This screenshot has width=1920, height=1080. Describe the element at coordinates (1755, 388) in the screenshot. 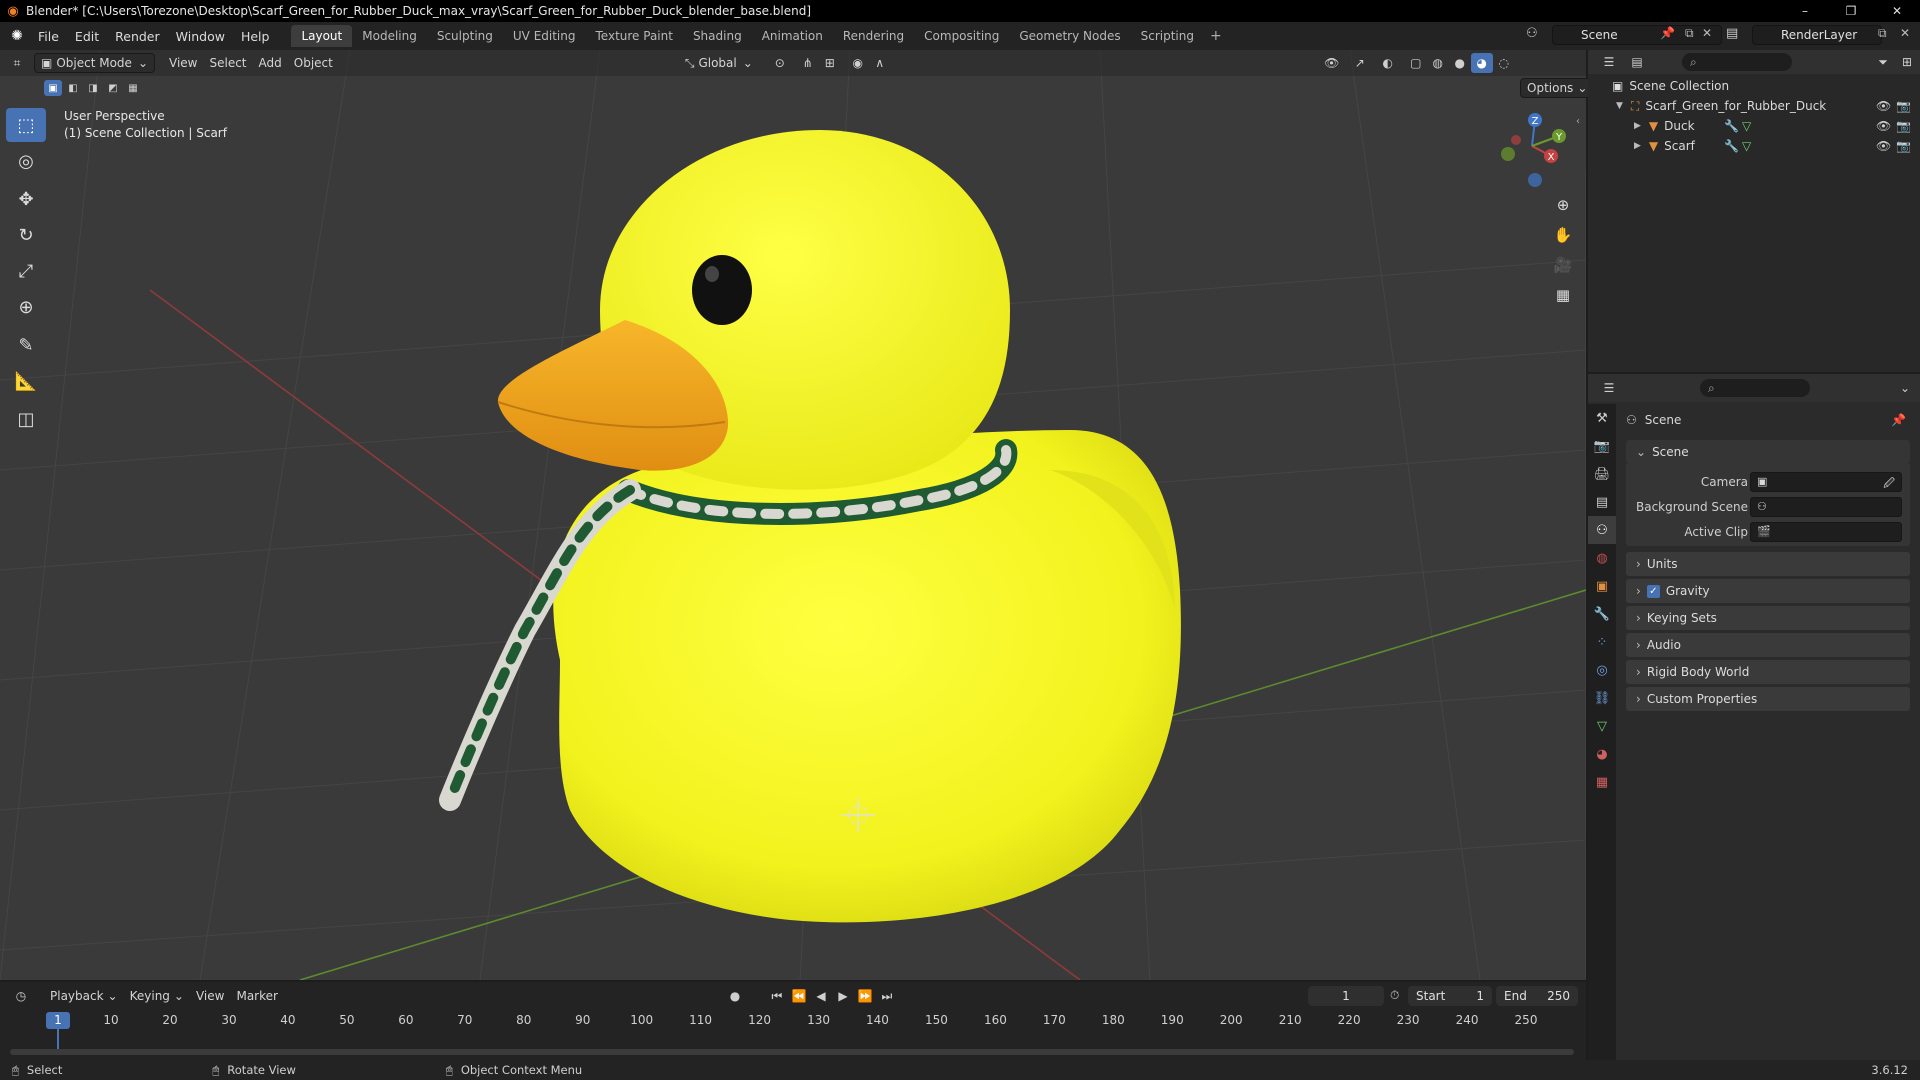

I see `properties-search-input: ⌕` at that location.